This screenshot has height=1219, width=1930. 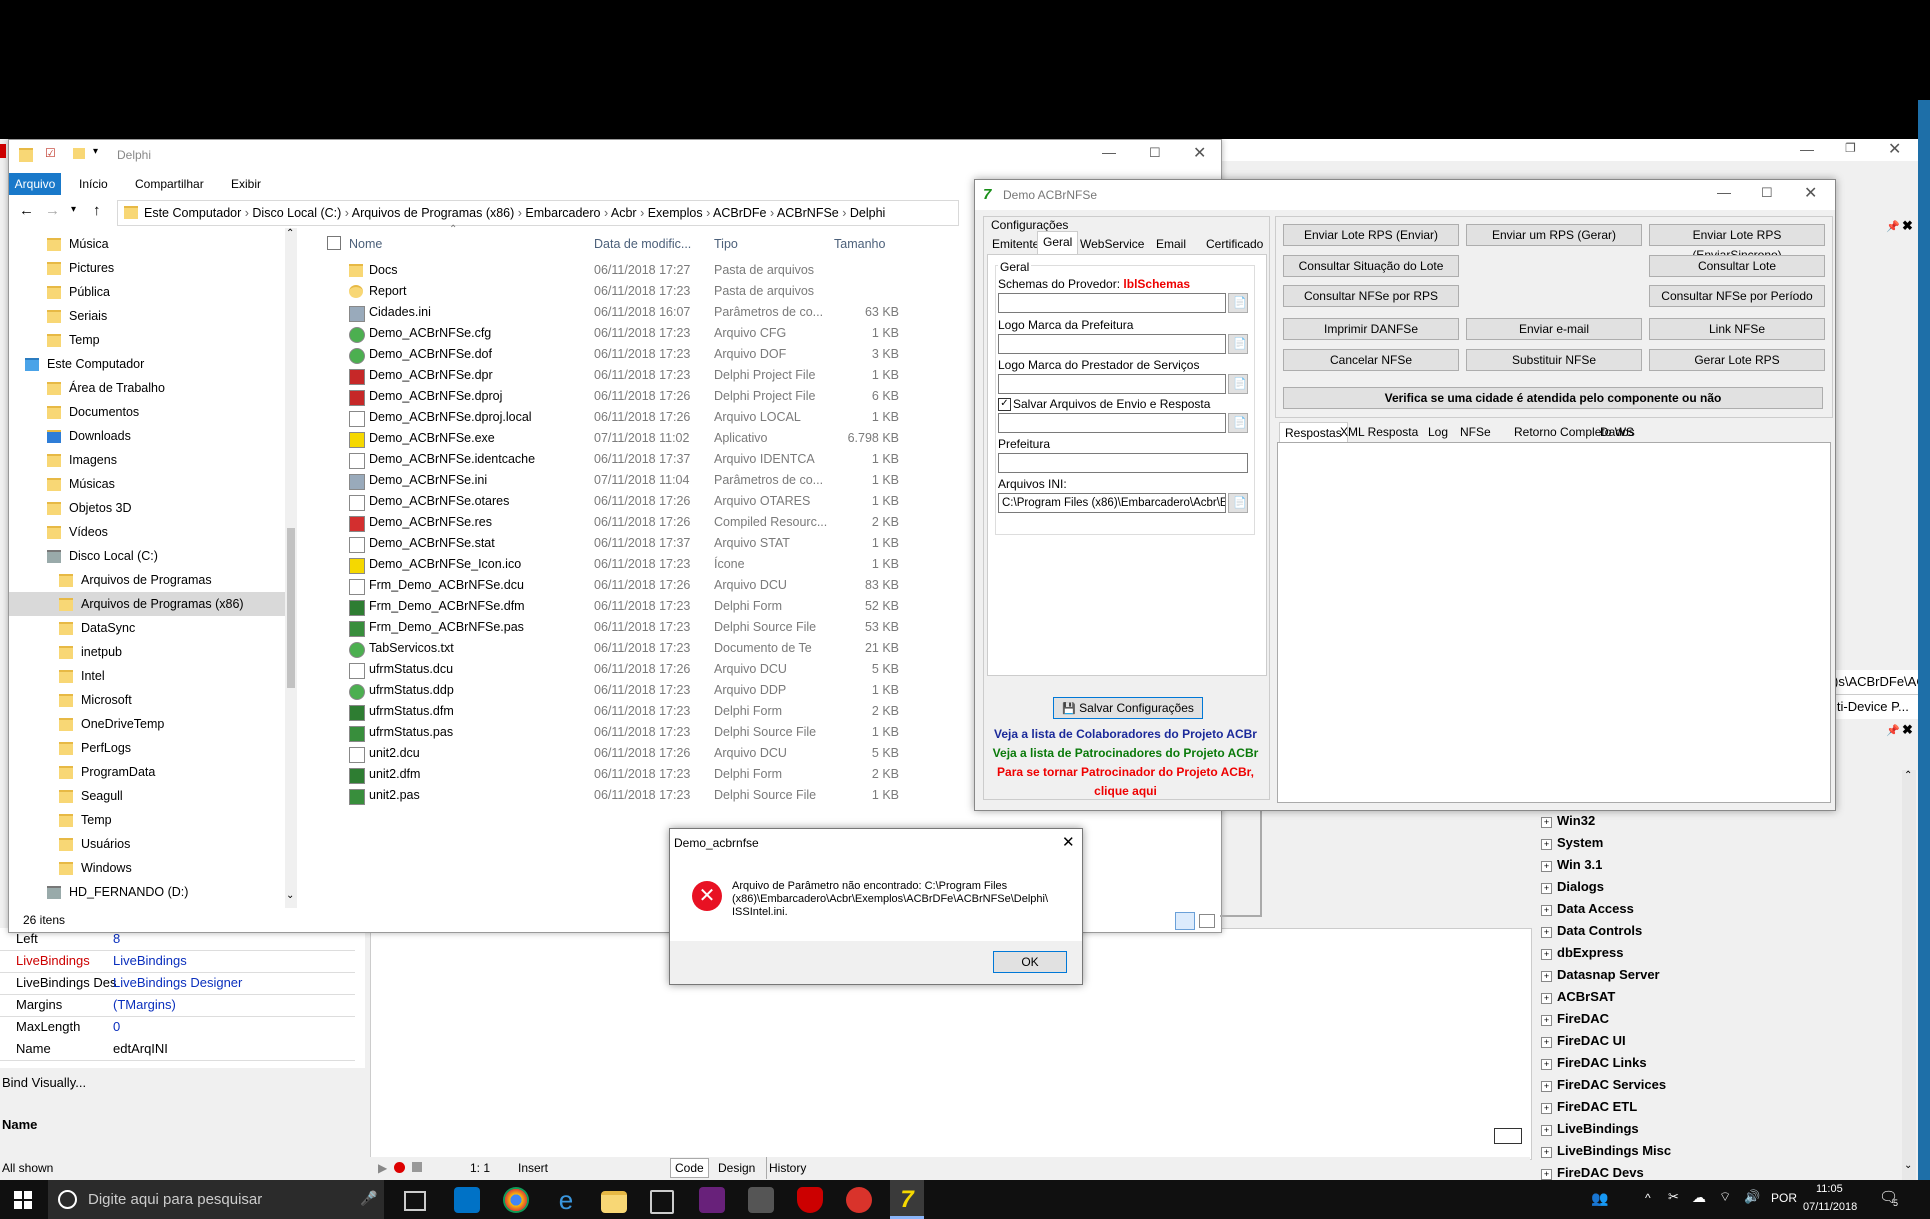 I want to click on wifi-icon: ⌔, so click(x=1725, y=1197).